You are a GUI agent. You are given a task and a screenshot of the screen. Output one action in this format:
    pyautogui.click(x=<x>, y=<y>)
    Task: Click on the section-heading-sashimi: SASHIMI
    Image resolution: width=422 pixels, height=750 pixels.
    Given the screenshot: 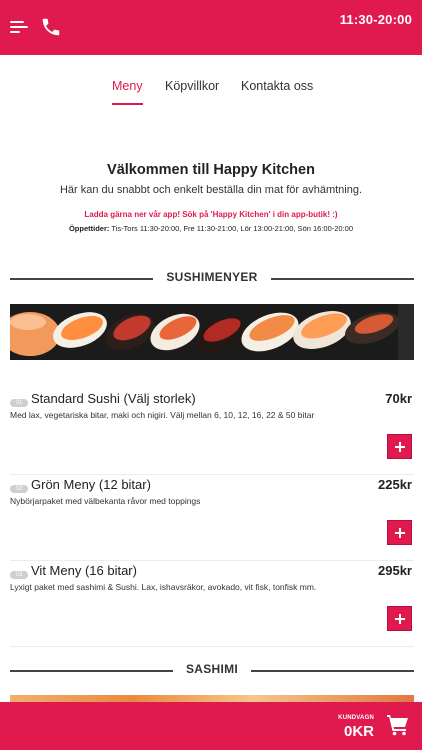 What is the action you would take?
    pyautogui.click(x=212, y=671)
    